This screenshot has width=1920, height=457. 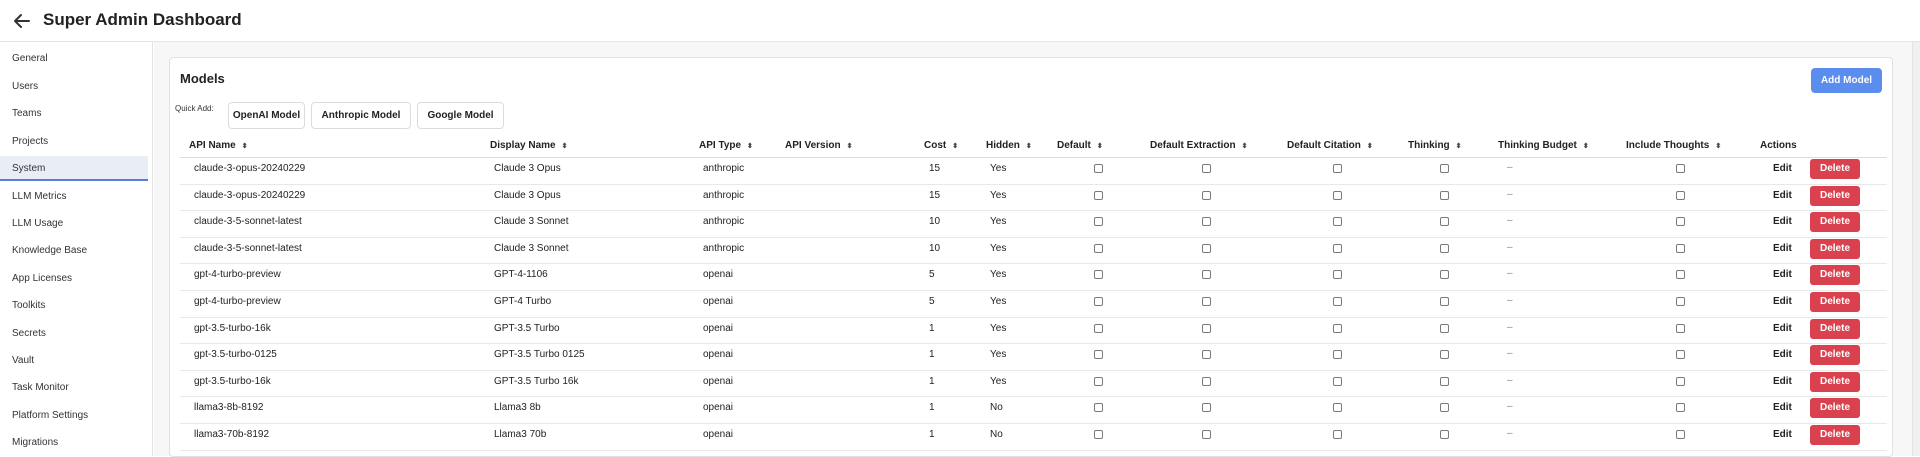 What do you see at coordinates (1673, 145) in the screenshot?
I see `column-header-include-thoughts: Include Thoughts ⬍` at bounding box center [1673, 145].